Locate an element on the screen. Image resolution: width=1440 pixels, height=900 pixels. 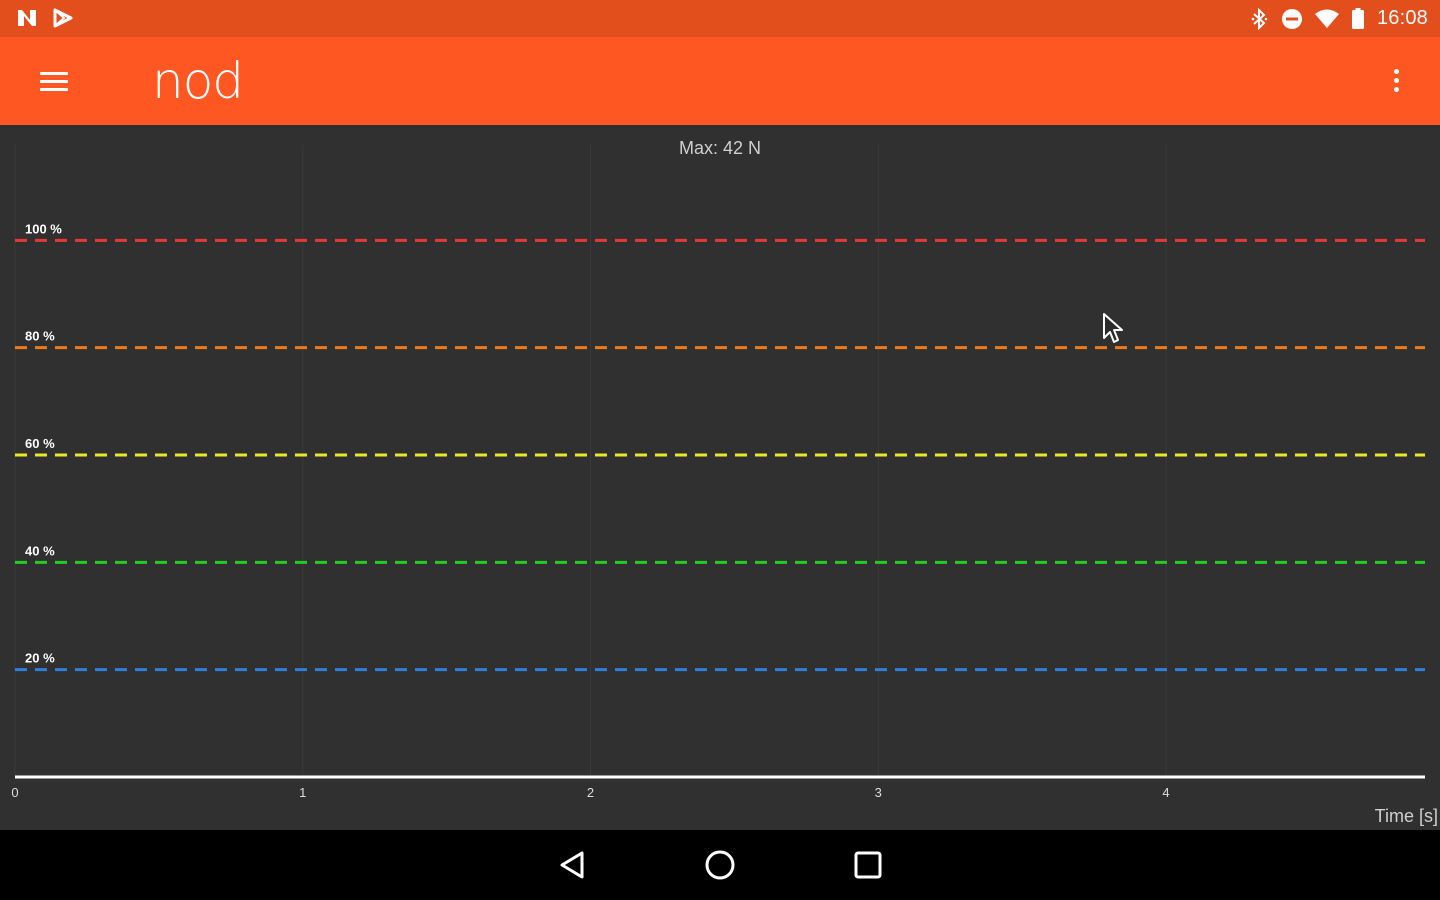
back-triangle-icon is located at coordinates (574, 865).